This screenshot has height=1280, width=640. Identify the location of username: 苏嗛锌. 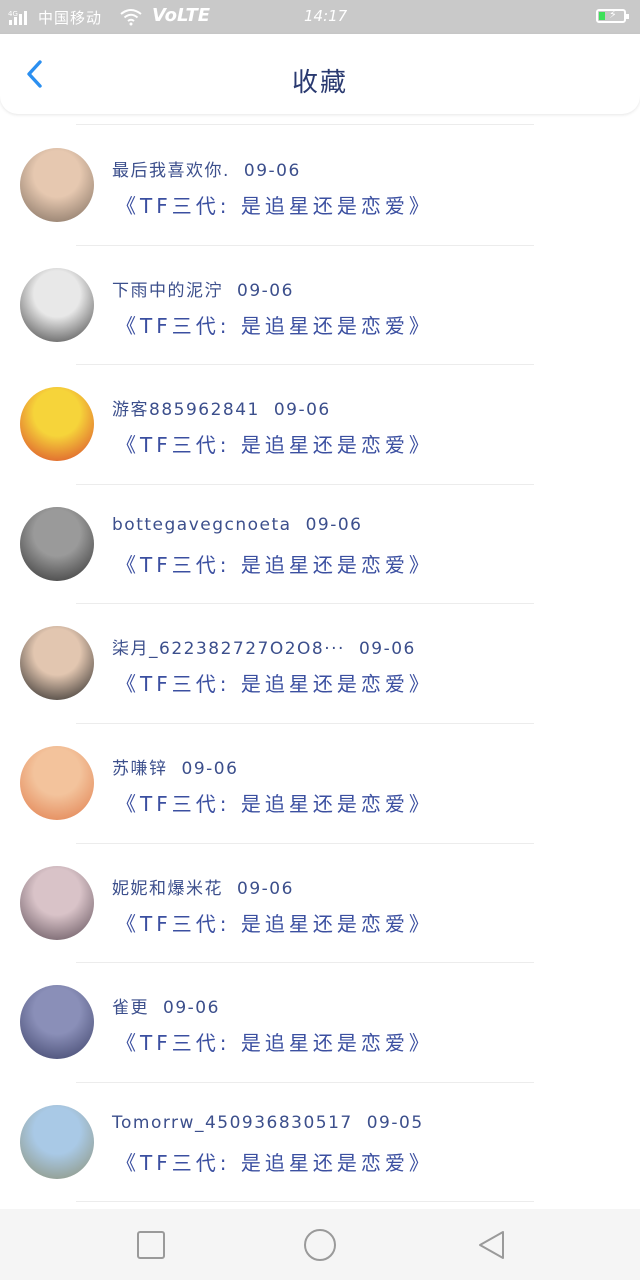
(140, 769).